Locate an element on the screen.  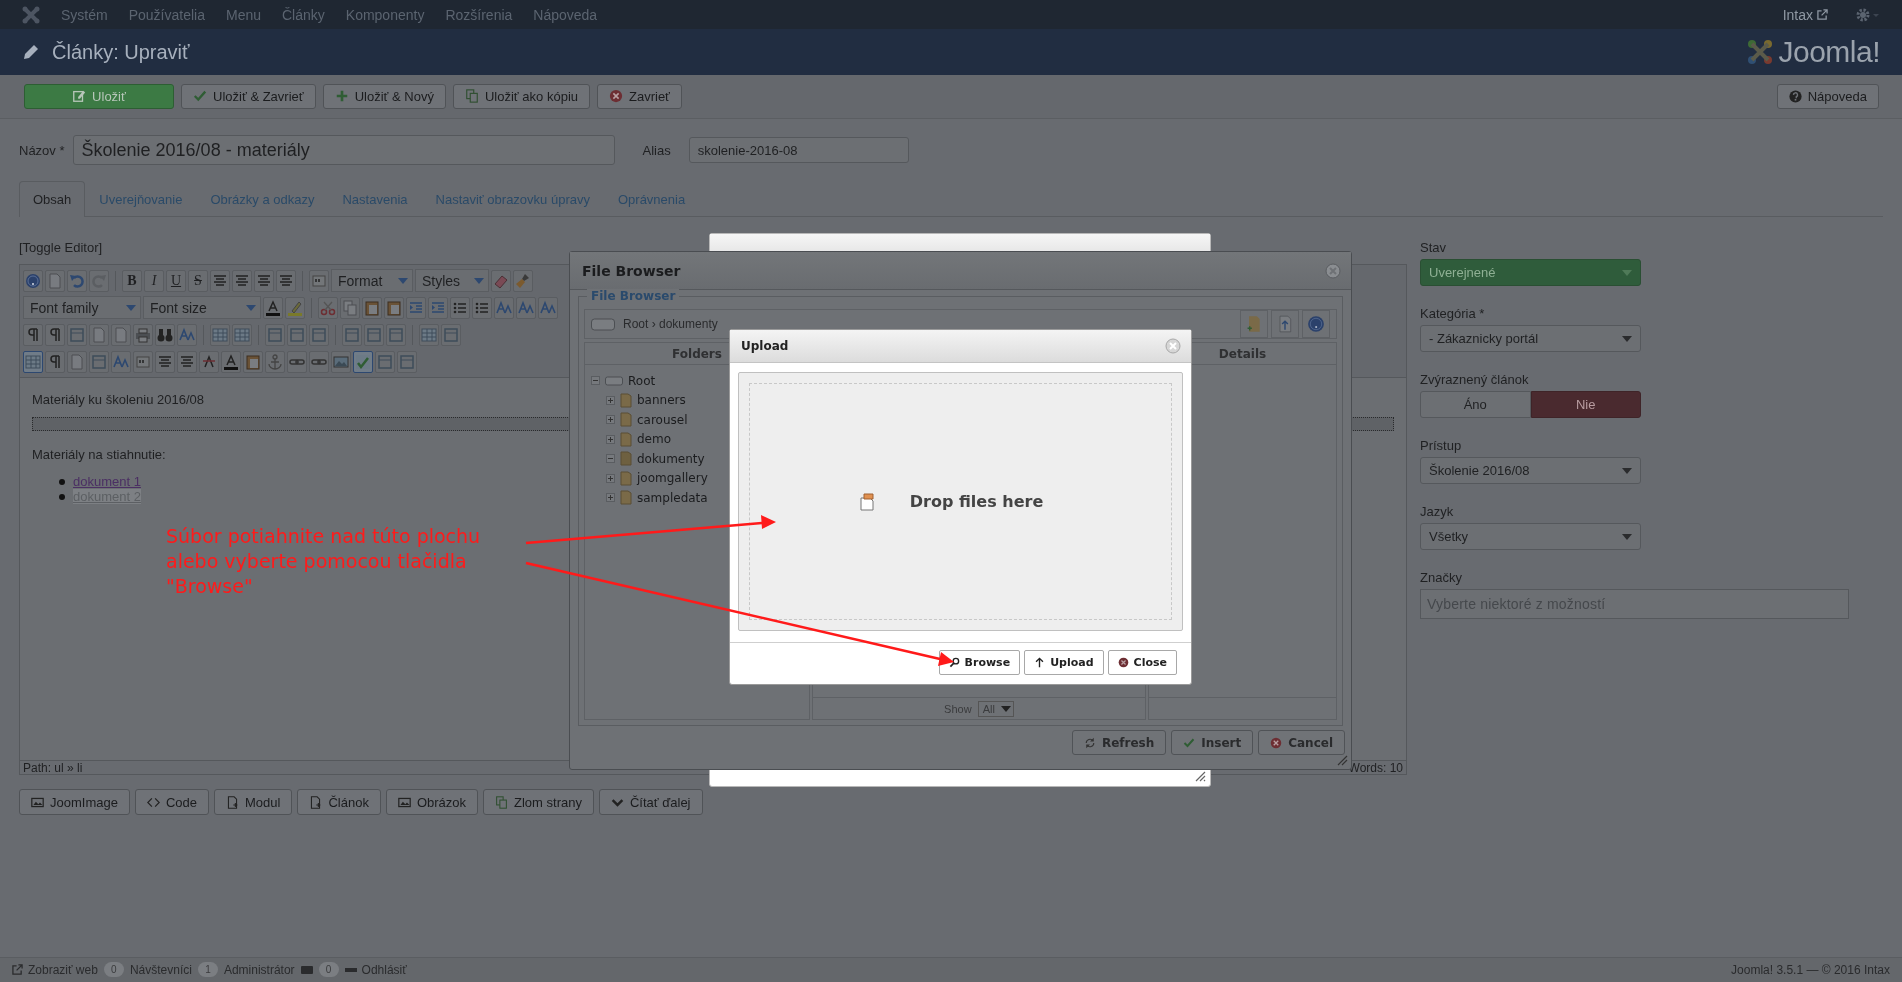
toolbar-button: Uložiť ako kópiu is located at coordinates (521, 96).